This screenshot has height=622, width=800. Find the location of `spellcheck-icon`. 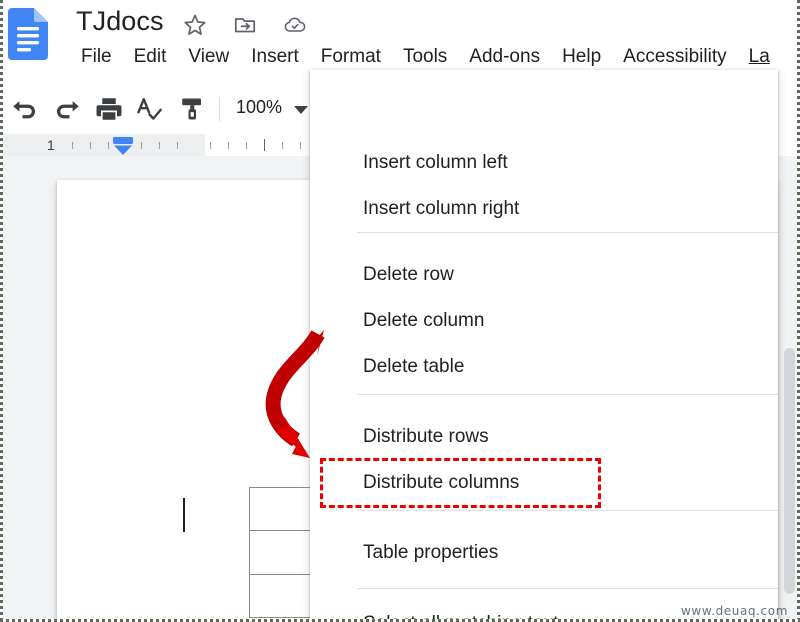

spellcheck-icon is located at coordinates (149, 109).